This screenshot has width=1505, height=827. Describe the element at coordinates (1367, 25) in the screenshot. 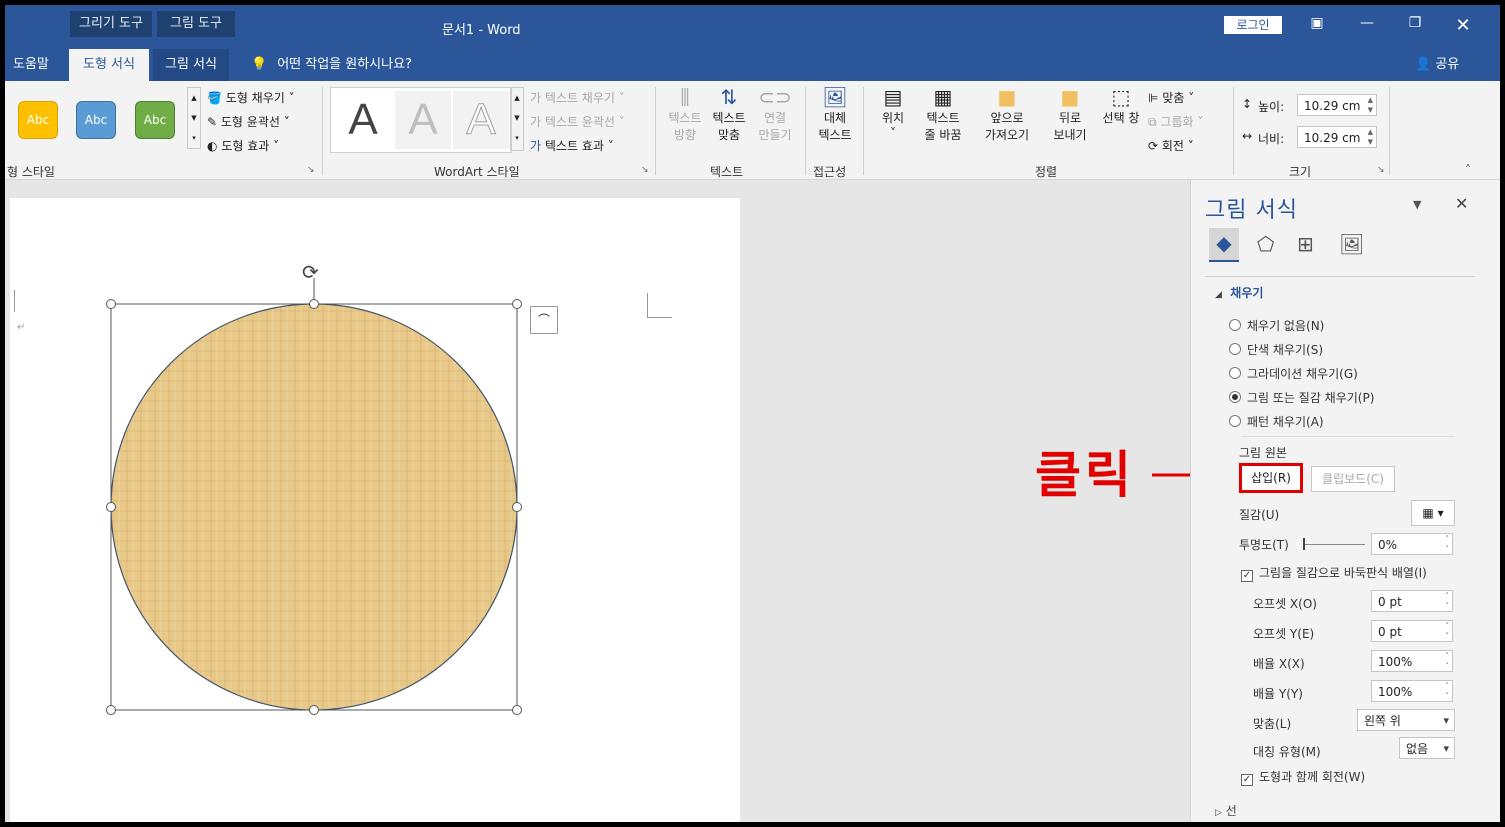

I see `minimize-icon: —` at that location.